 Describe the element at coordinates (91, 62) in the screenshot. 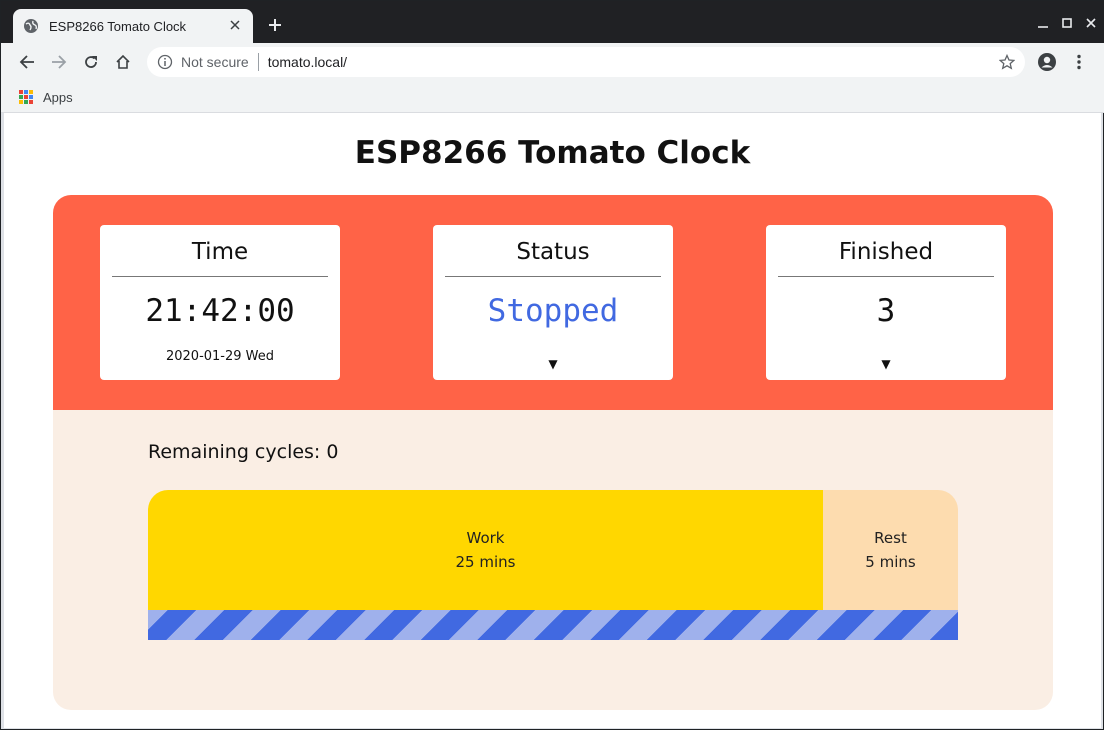

I see `reload-icon` at that location.